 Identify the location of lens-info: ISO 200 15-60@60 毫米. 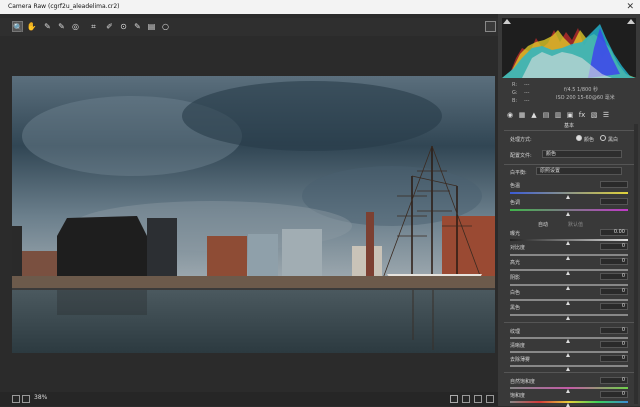
(585, 98).